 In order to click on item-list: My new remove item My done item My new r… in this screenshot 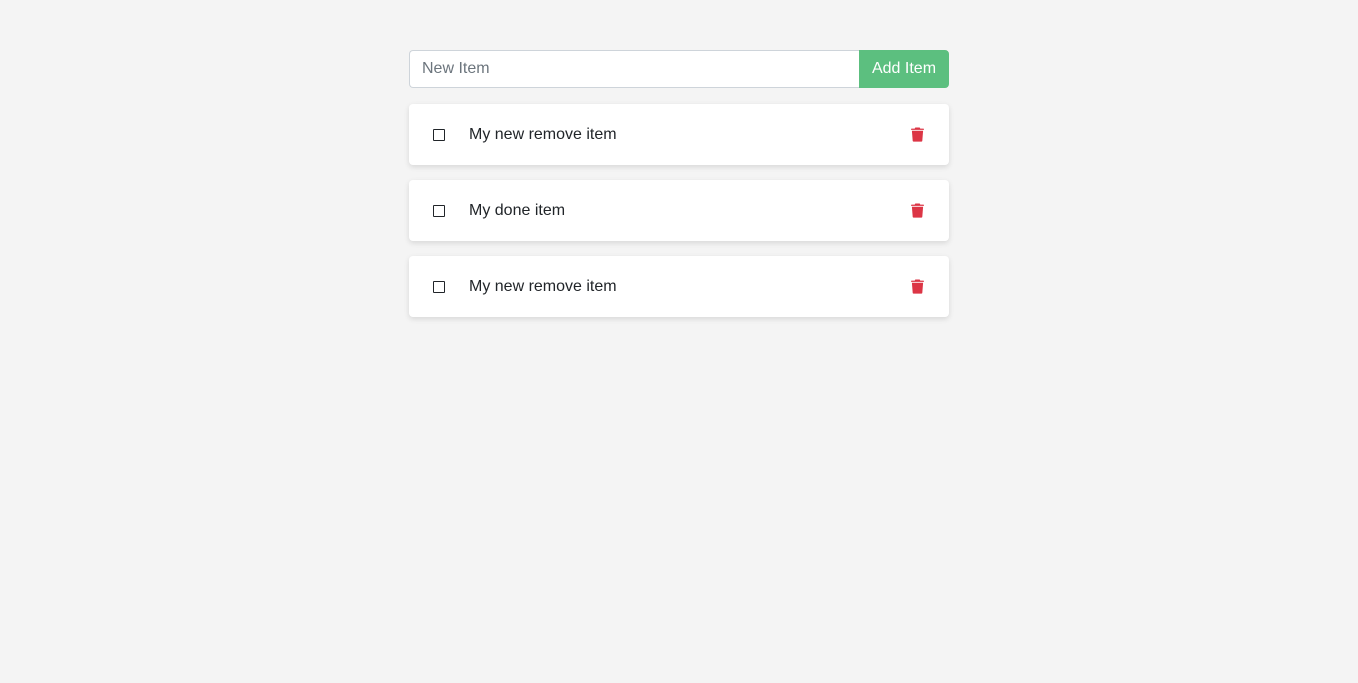, I will do `click(679, 210)`.